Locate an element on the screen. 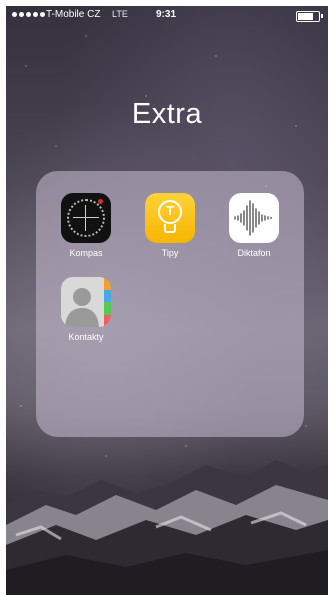  contacts-icon is located at coordinates (86, 302).